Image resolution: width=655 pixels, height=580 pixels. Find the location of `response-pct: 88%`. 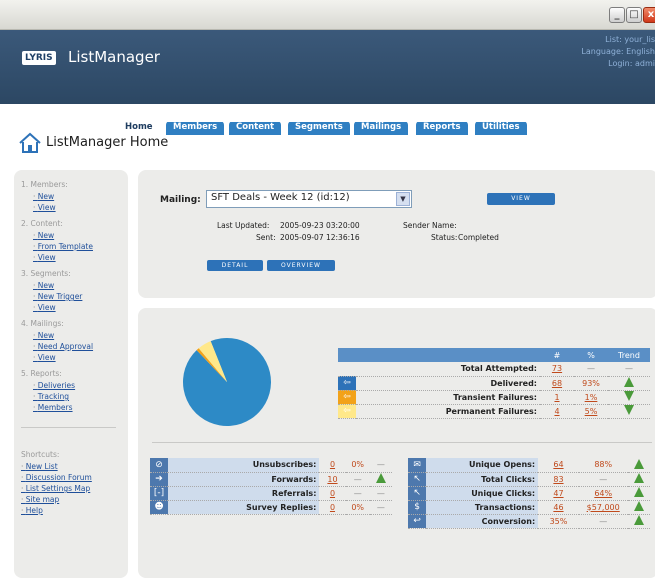

response-pct: 88% is located at coordinates (603, 465).